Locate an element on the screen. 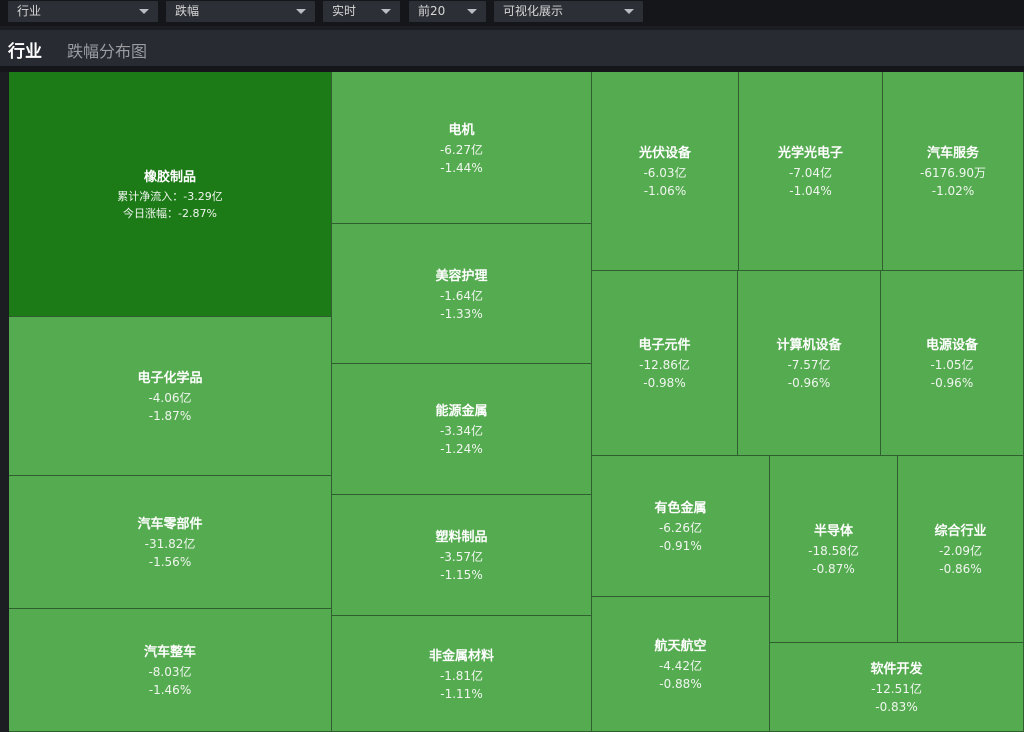 This screenshot has width=1024, height=732. treemap-cell-auto-parts: 汽车零部件 -31.82亿 -1.56% is located at coordinates (170, 542).